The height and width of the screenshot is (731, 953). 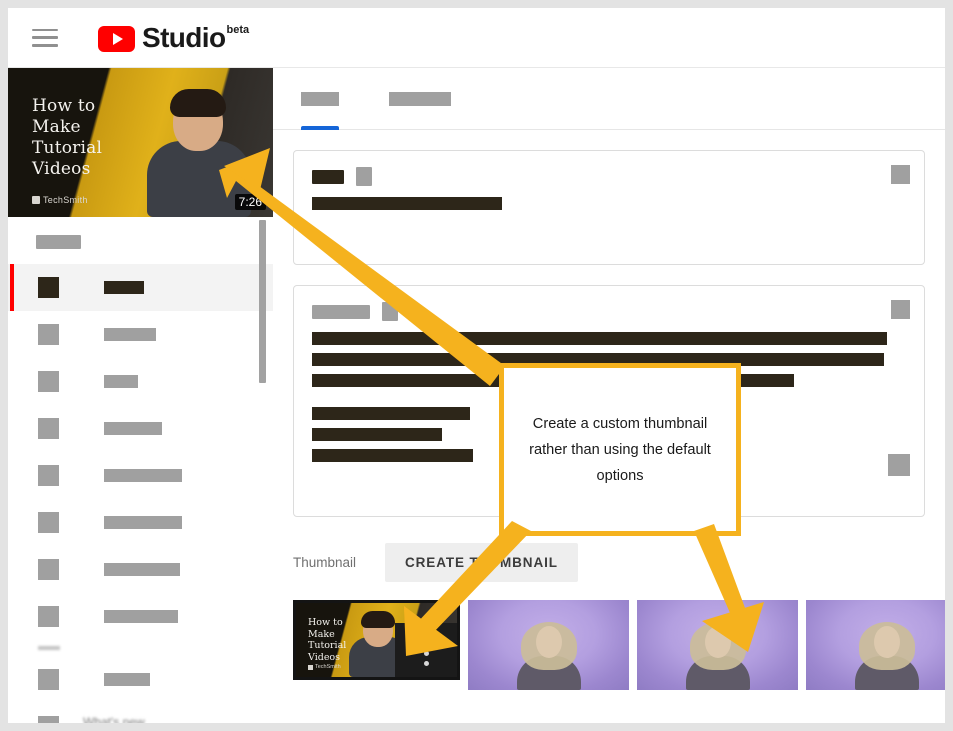 What do you see at coordinates (325, 562) in the screenshot?
I see `thumbnail-label: Thumbnail` at bounding box center [325, 562].